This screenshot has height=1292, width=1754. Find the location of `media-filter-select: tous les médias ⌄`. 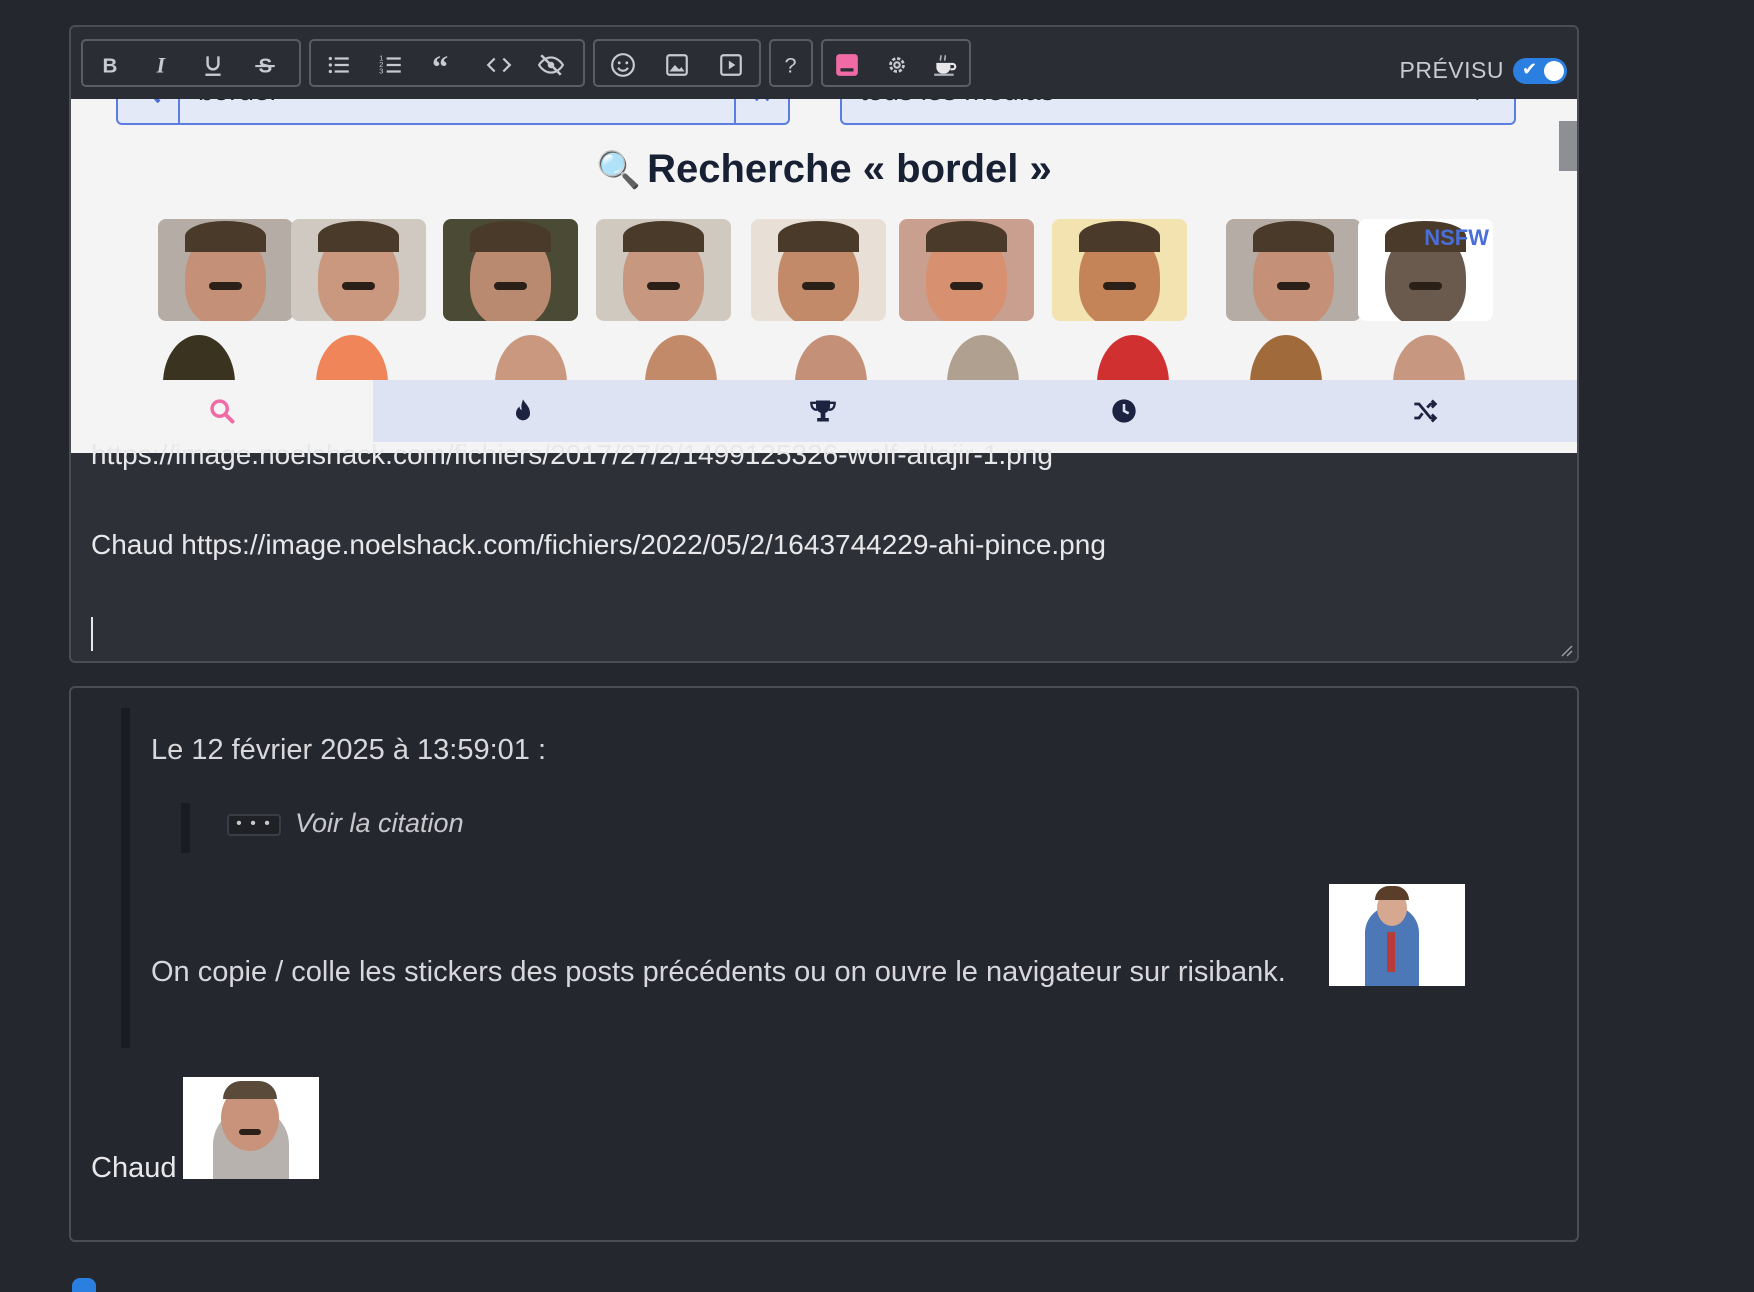

media-filter-select: tous les médias ⌄ is located at coordinates (1178, 112).